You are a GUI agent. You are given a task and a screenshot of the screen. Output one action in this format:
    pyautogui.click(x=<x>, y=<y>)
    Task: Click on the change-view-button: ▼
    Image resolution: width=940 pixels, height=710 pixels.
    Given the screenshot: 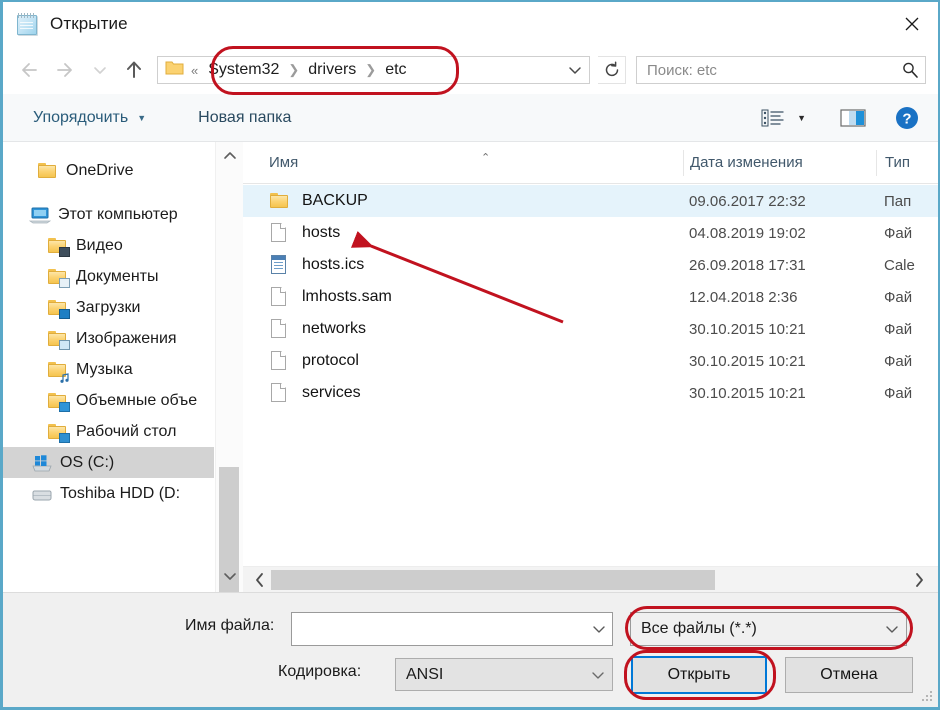 What is the action you would take?
    pyautogui.click(x=783, y=118)
    